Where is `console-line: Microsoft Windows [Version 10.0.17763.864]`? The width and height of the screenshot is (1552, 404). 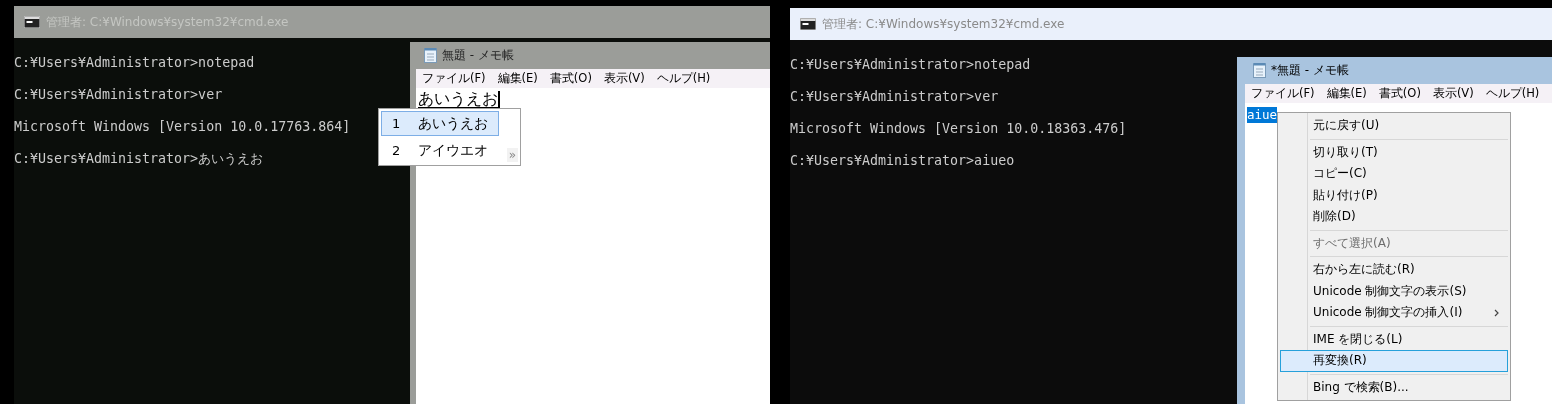 console-line: Microsoft Windows [Version 10.0.17763.864] is located at coordinates (182, 127).